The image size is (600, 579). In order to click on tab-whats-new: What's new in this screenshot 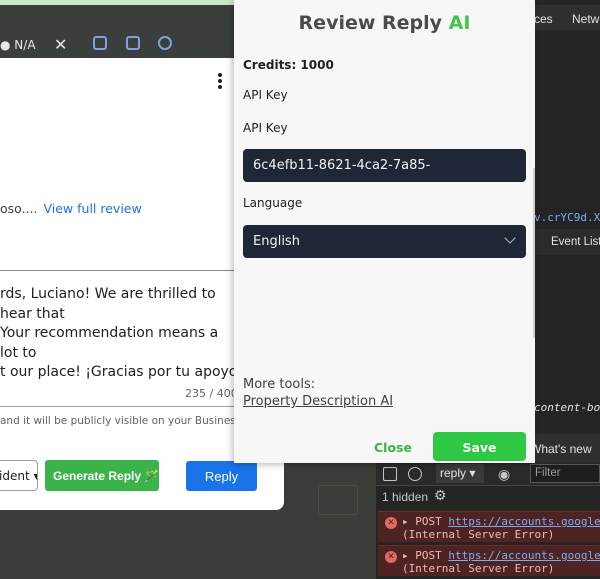, I will do `click(563, 448)`.